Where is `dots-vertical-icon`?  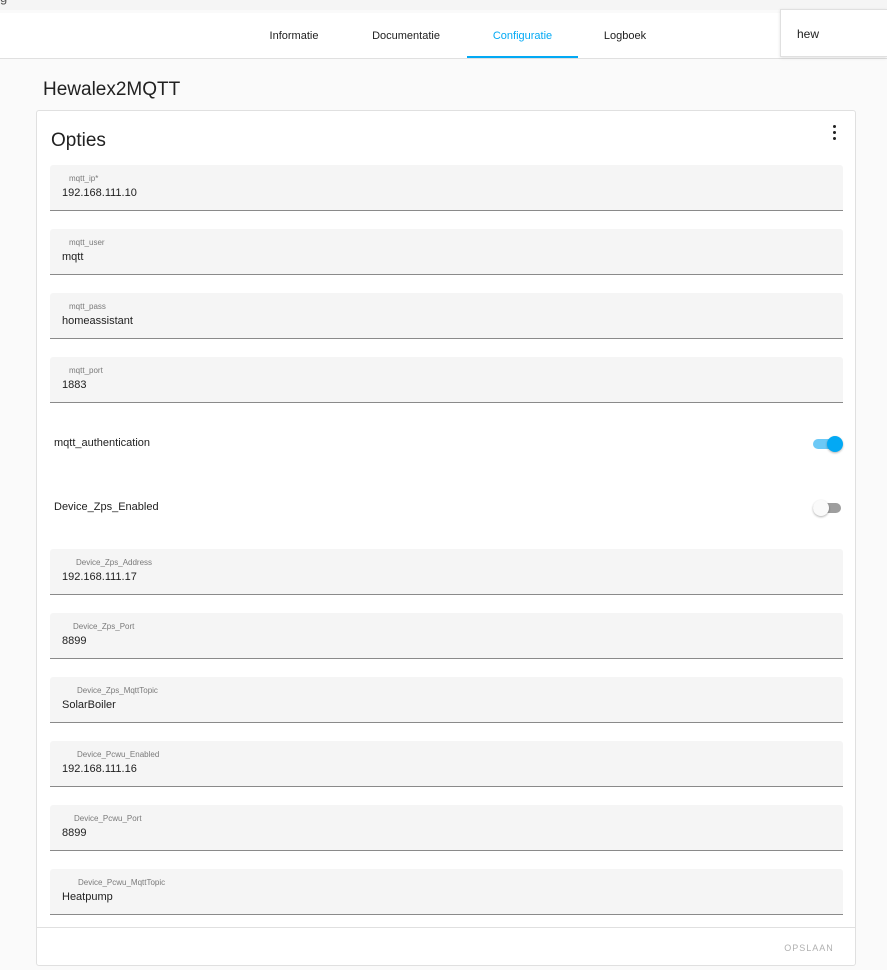 dots-vertical-icon is located at coordinates (835, 133).